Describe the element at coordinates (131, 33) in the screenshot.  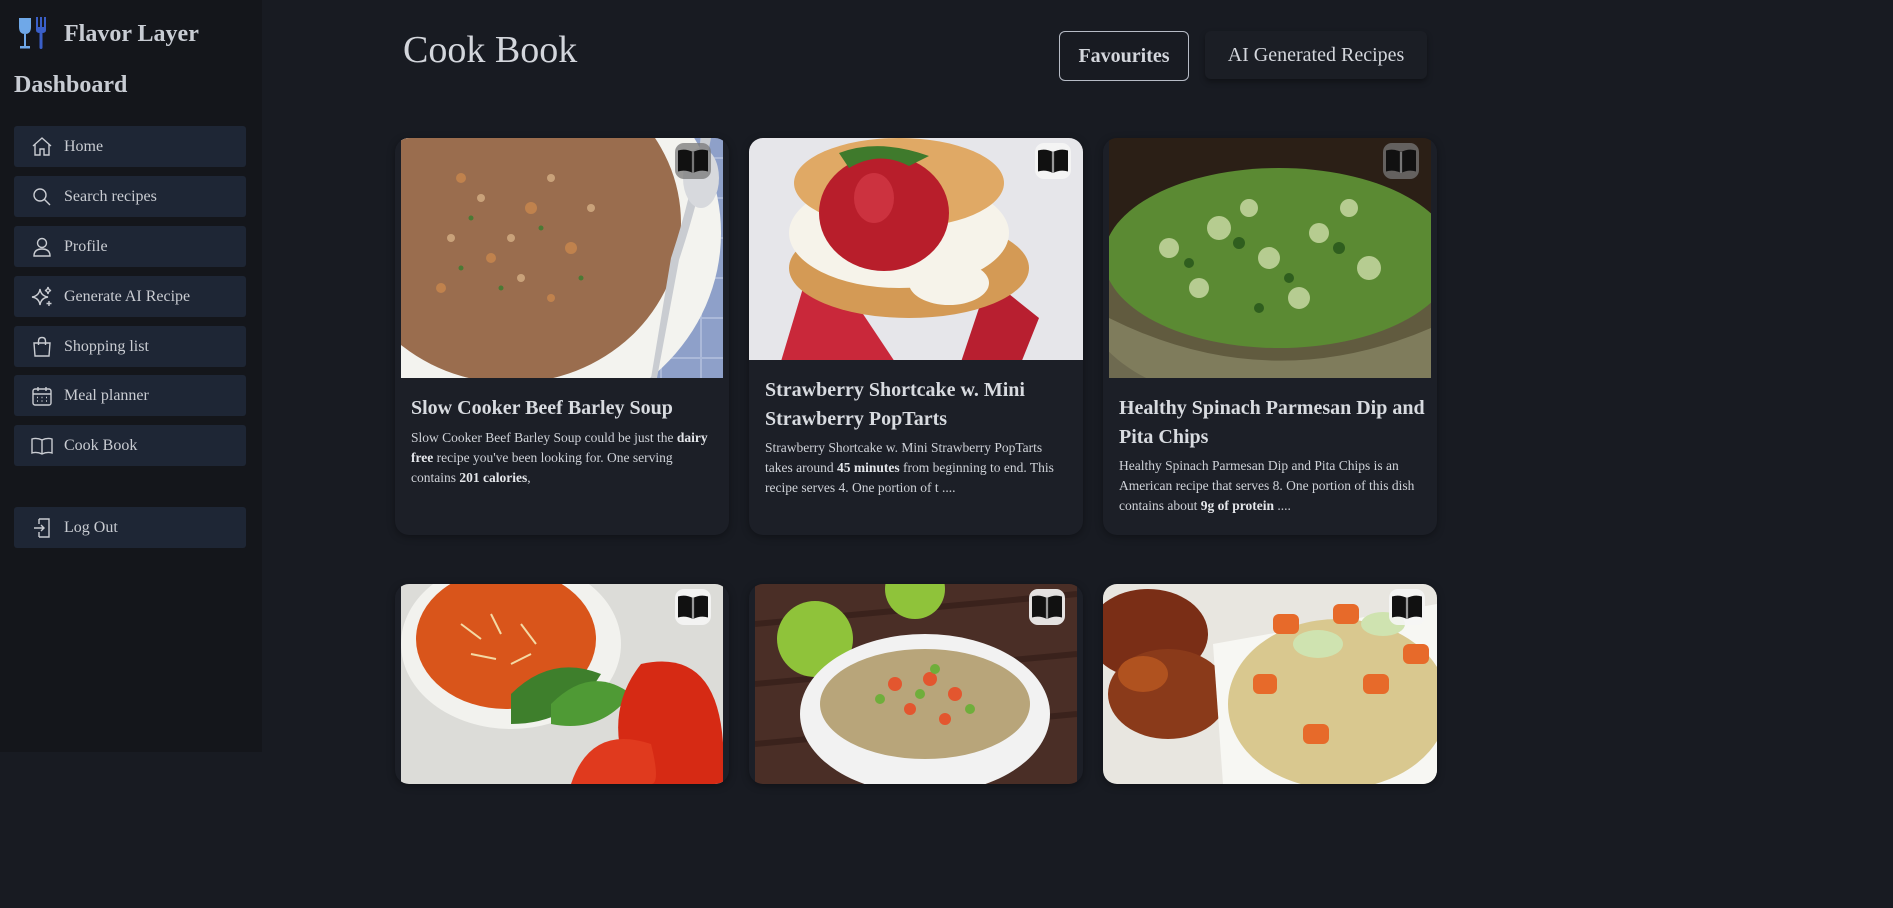
I see `app-name: Flavor Layer` at that location.